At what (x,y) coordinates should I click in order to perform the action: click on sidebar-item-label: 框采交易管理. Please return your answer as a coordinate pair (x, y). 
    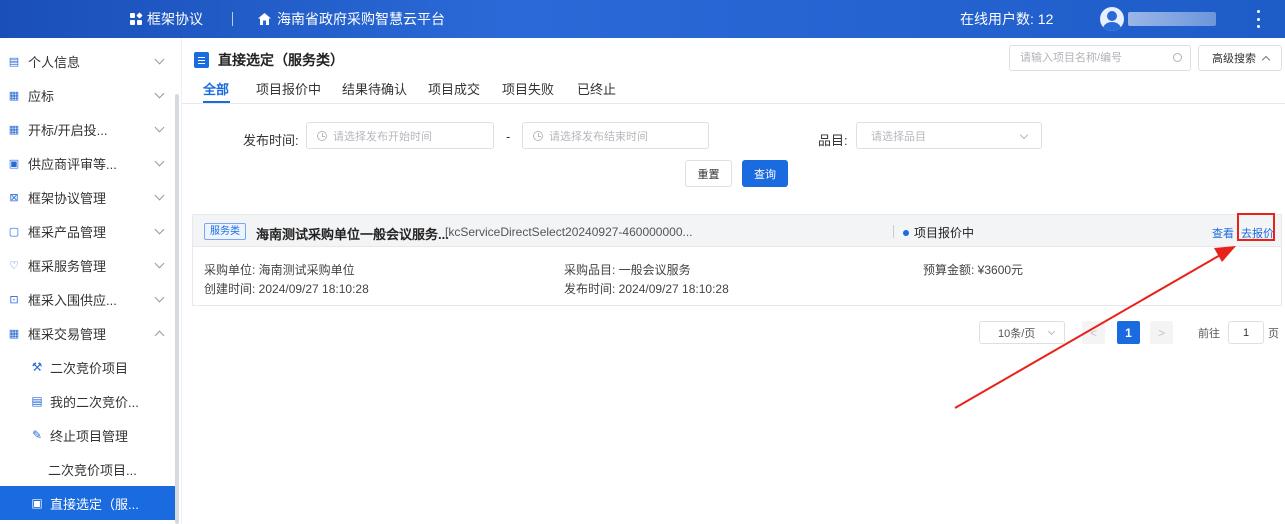
    Looking at the image, I should click on (67, 334).